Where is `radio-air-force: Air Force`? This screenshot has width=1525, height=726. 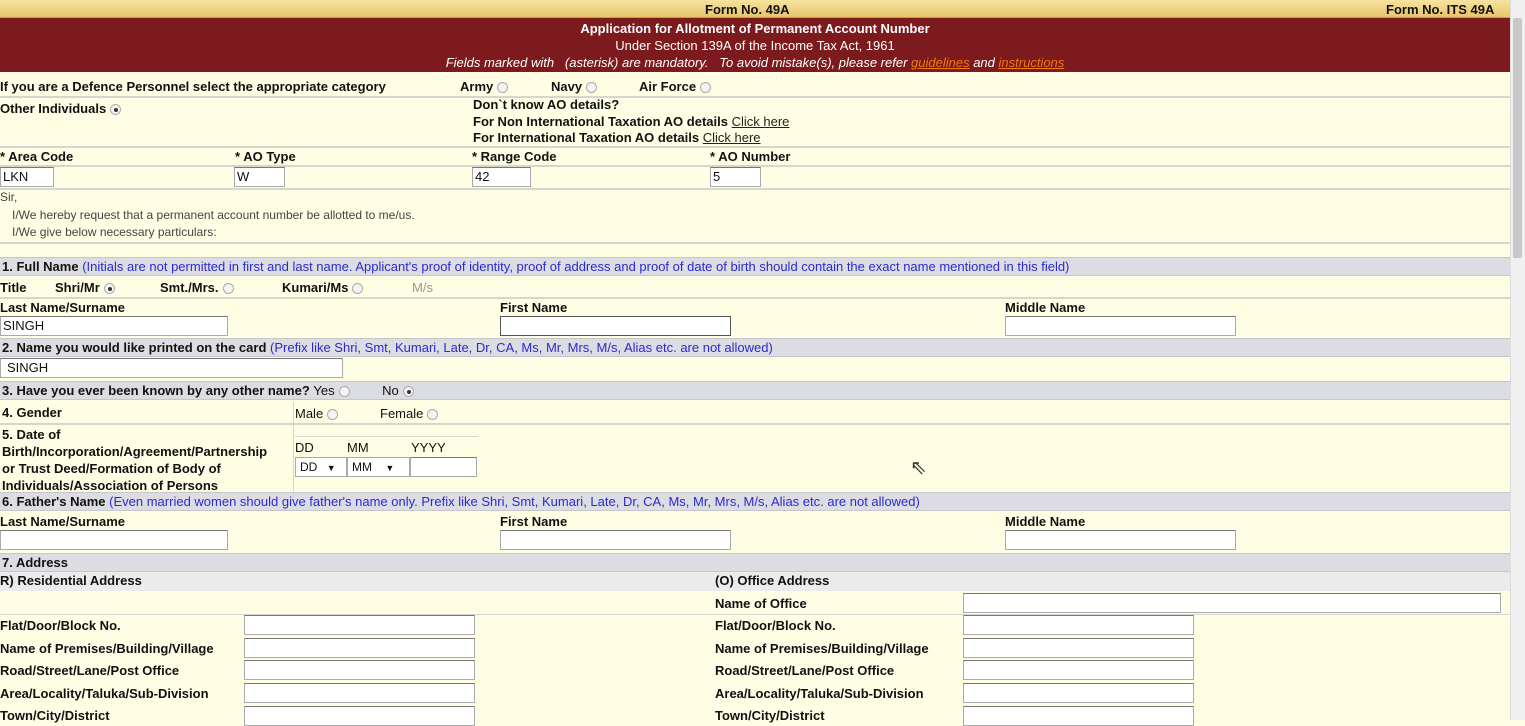 radio-air-force: Air Force is located at coordinates (675, 86).